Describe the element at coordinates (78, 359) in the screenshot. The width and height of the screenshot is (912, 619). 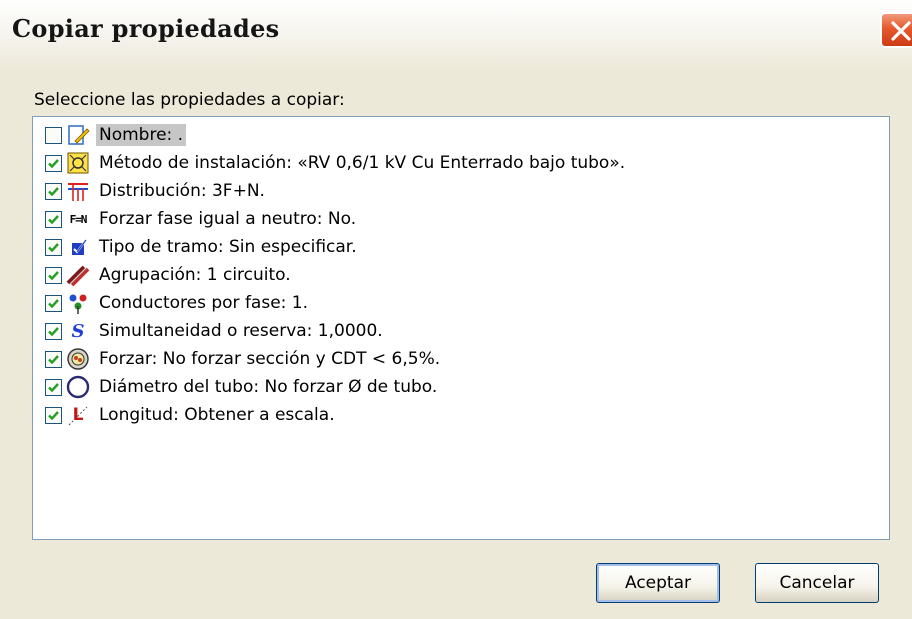
I see `force-section-icon` at that location.